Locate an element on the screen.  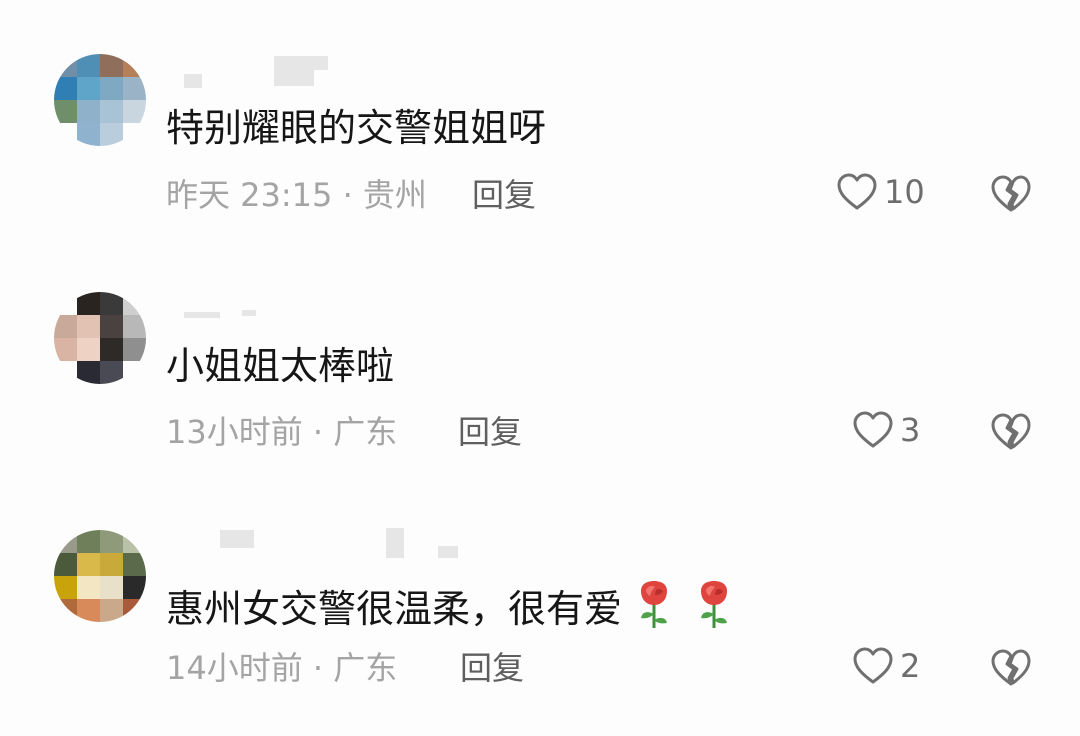
like-button: 10 is located at coordinates (880, 192).